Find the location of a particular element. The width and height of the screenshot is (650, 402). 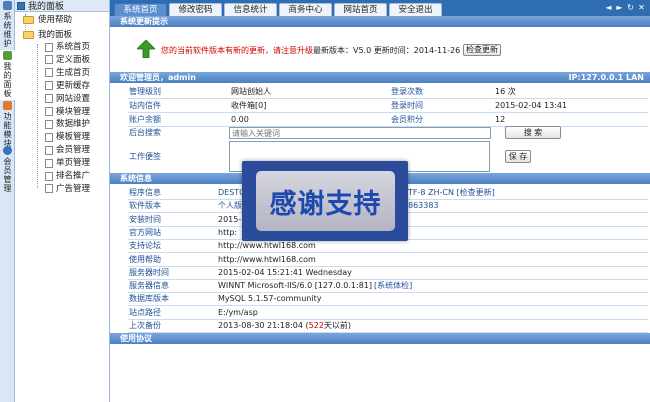

refresh-icon: ↻ is located at coordinates (630, 7).